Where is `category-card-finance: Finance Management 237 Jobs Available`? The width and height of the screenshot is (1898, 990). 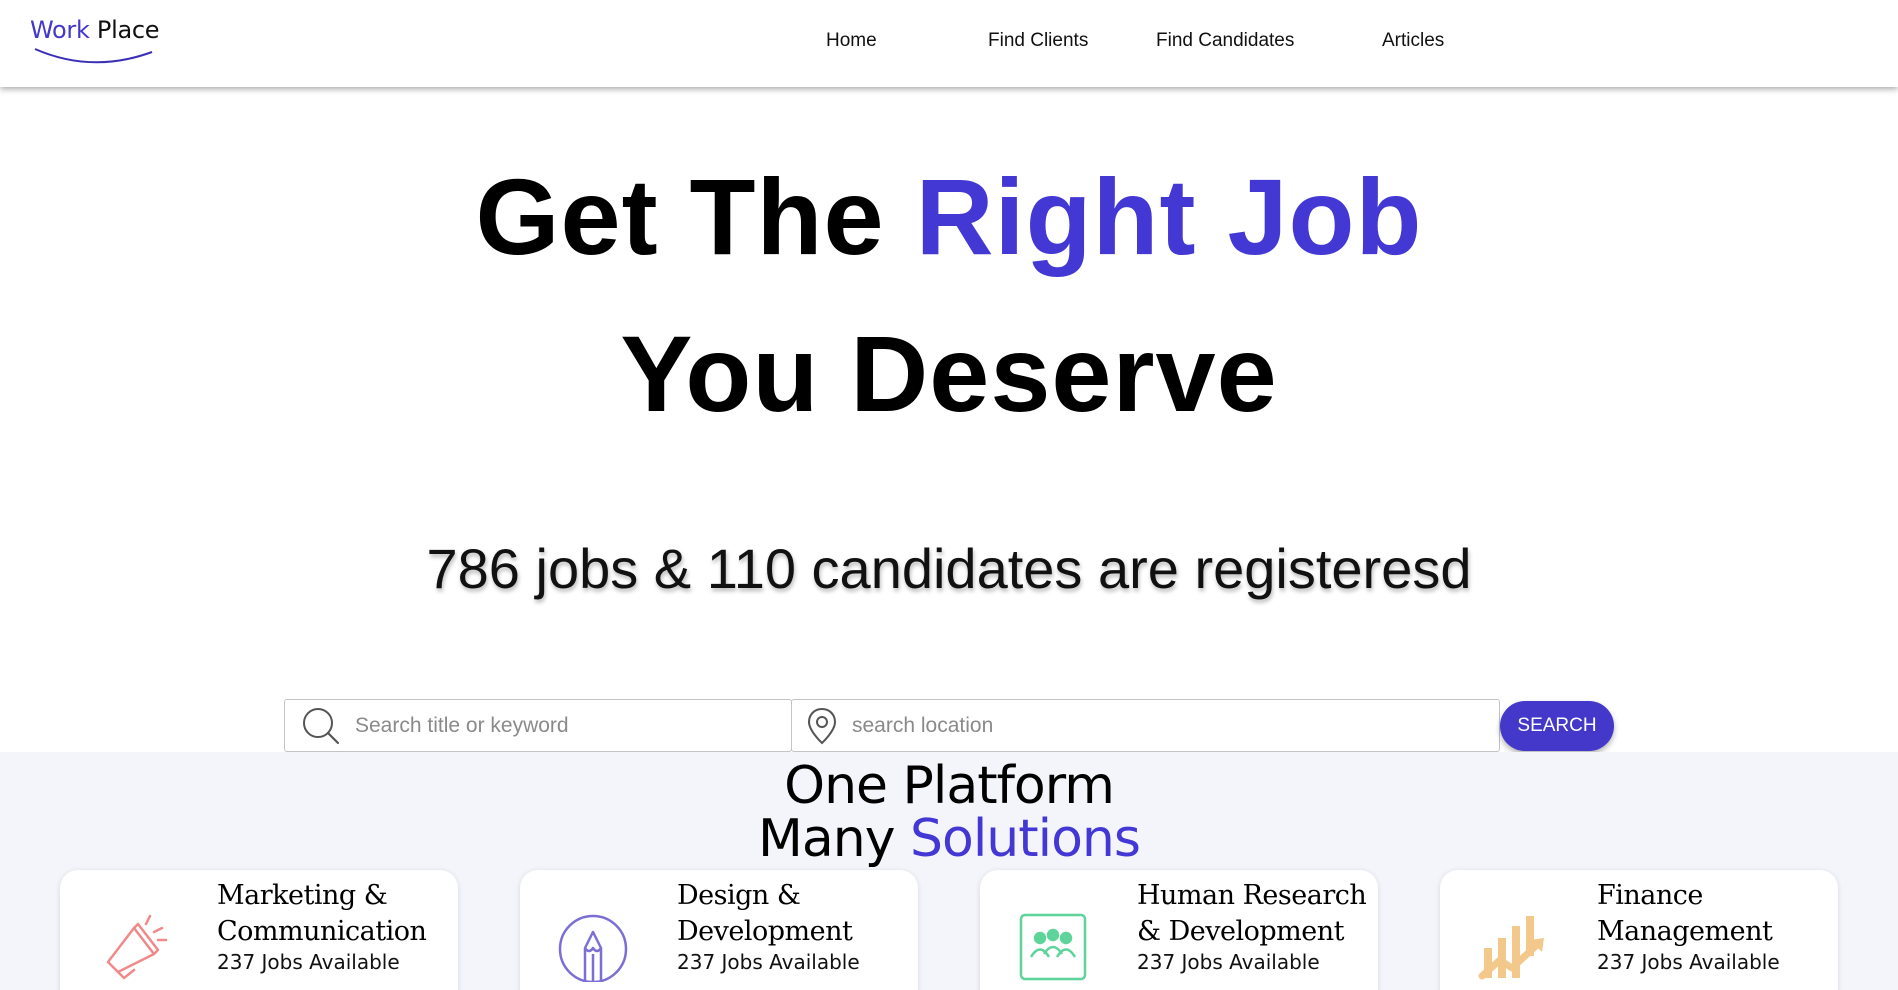 category-card-finance: Finance Management 237 Jobs Available is located at coordinates (1639, 930).